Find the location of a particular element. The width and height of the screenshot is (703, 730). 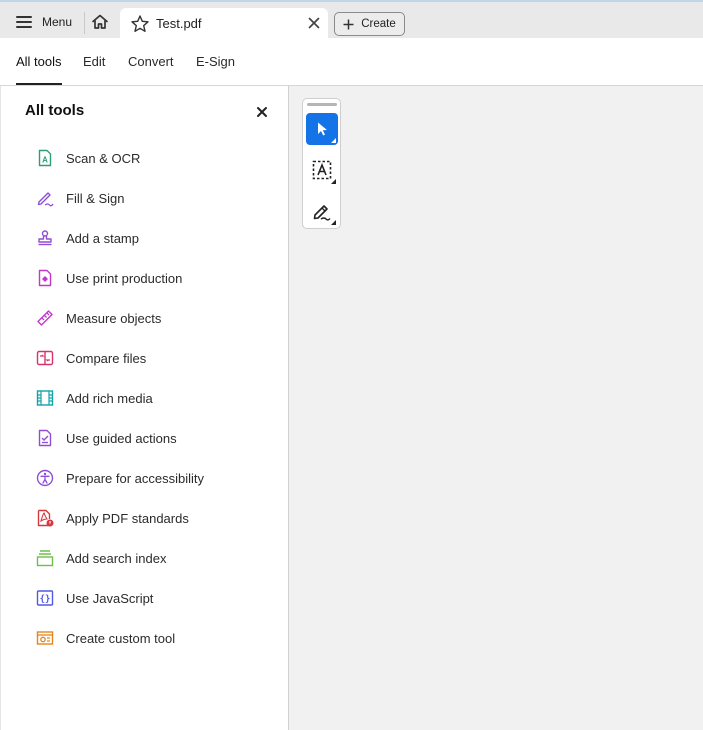

guided-actions-icon is located at coordinates (45, 438).